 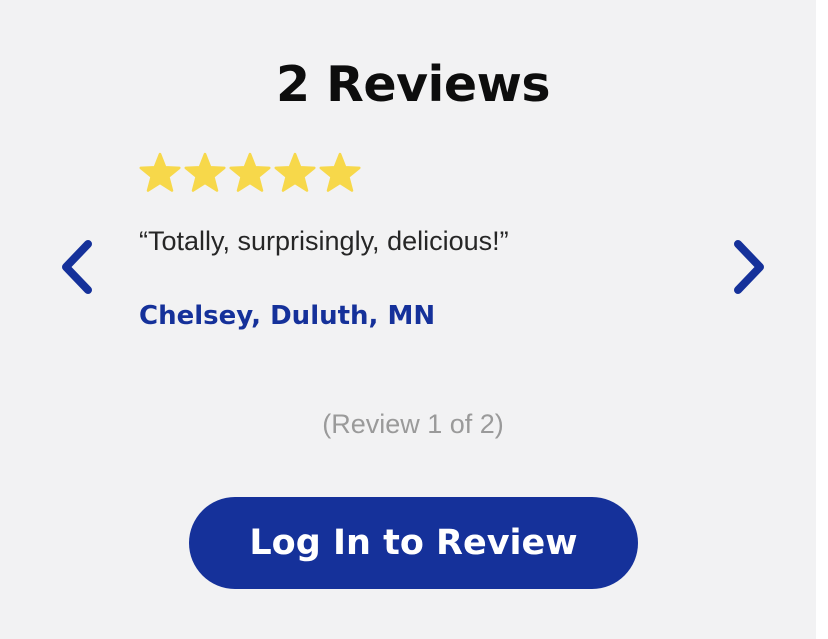 What do you see at coordinates (324, 241) in the screenshot?
I see `review-quote: “Totally, surprisingly, delicious!”` at bounding box center [324, 241].